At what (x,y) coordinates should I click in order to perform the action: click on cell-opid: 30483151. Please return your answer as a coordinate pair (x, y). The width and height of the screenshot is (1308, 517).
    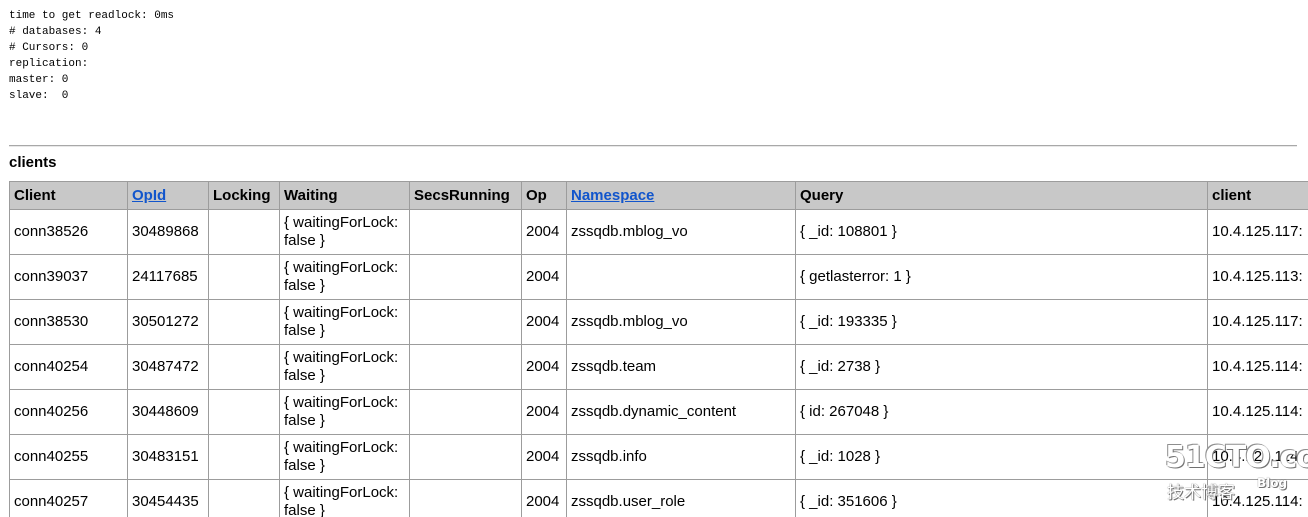
    Looking at the image, I should click on (168, 457).